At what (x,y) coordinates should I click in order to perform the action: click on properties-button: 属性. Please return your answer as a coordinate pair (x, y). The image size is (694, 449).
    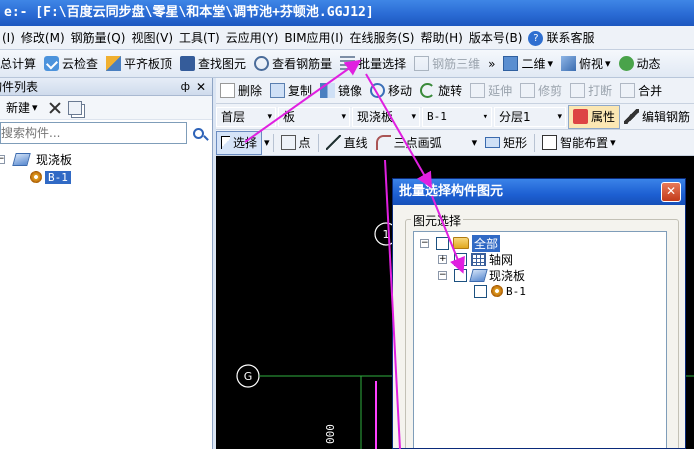
    Looking at the image, I should click on (594, 116).